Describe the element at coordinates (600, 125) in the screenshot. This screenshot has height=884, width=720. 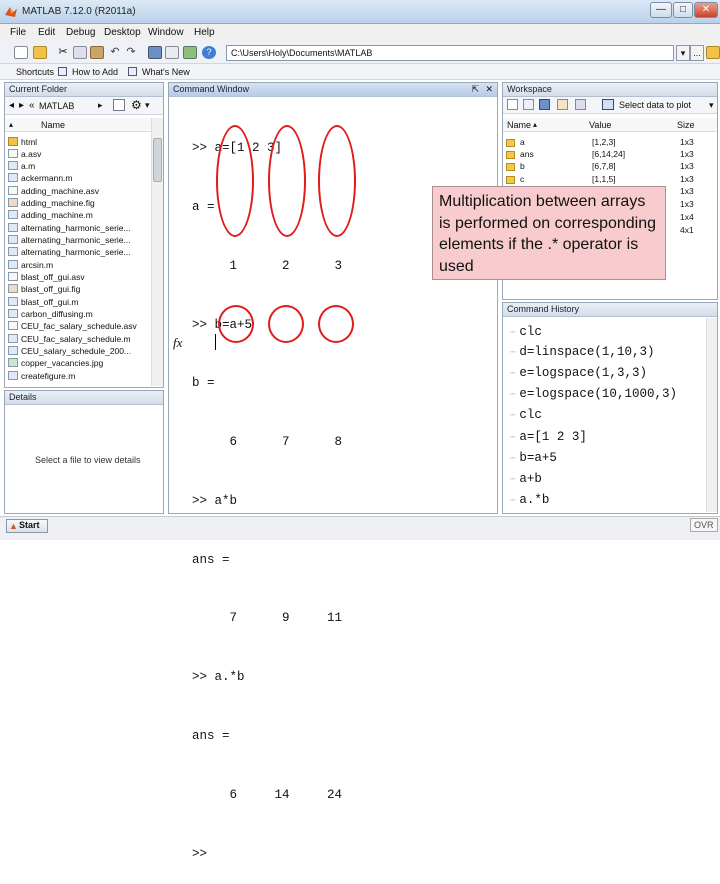
I see `col-value: Value` at that location.